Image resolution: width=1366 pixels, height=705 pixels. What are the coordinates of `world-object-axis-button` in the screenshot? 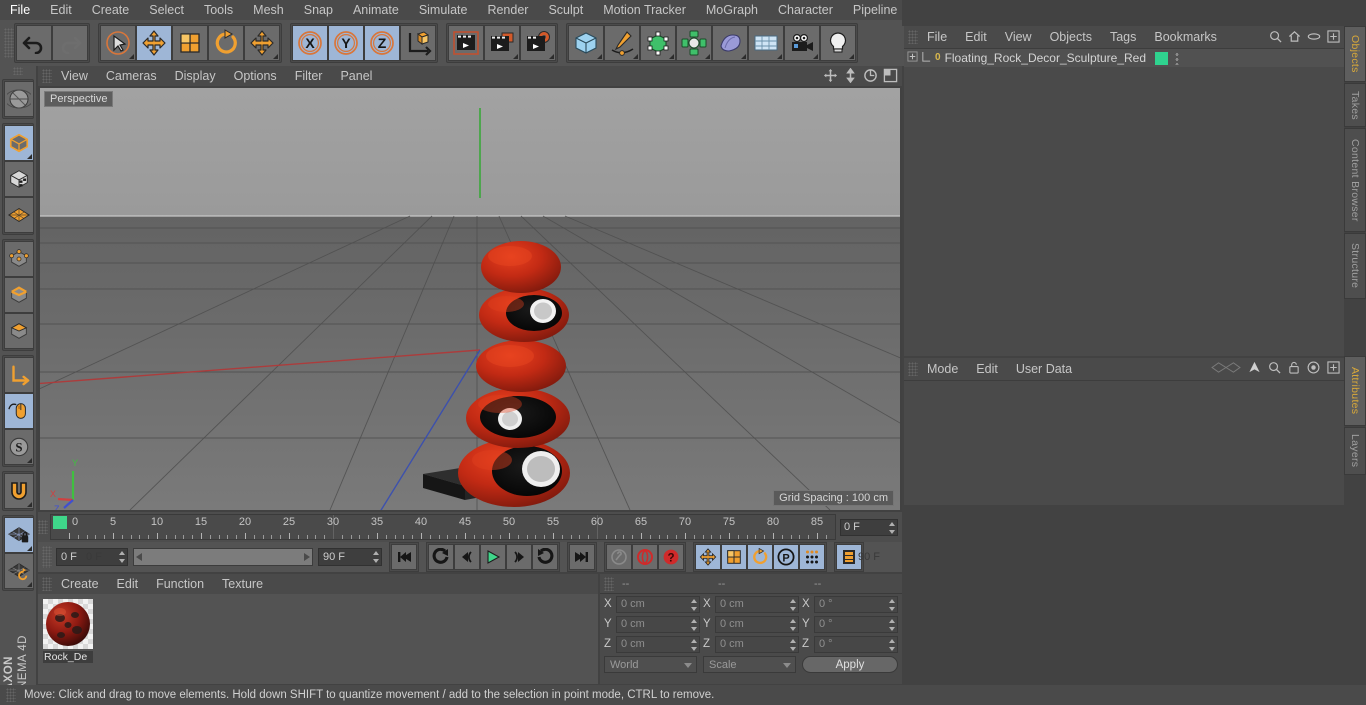 It's located at (418, 43).